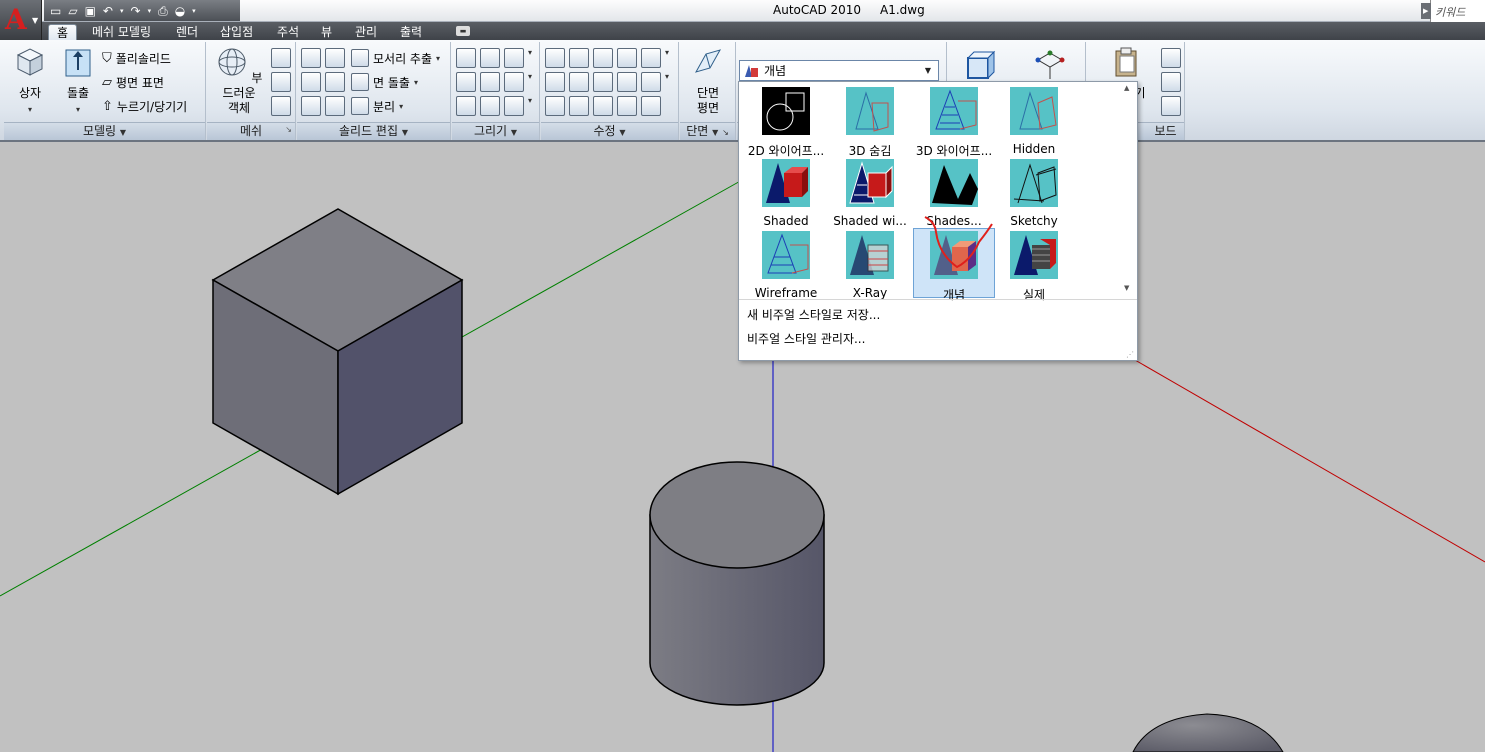 The height and width of the screenshot is (752, 1485). I want to click on match-properties-icon, so click(651, 106).